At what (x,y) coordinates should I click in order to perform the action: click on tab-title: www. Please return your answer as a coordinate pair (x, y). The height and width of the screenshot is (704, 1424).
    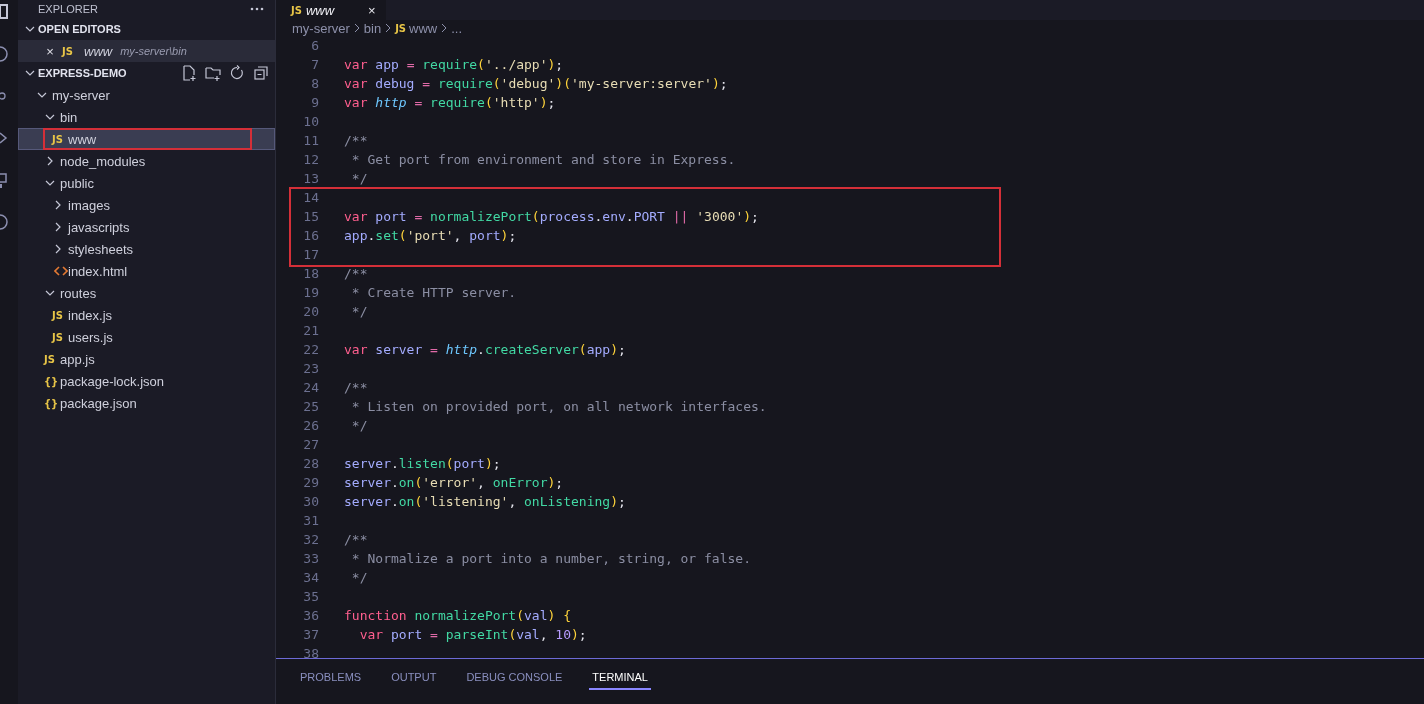
    Looking at the image, I should click on (320, 10).